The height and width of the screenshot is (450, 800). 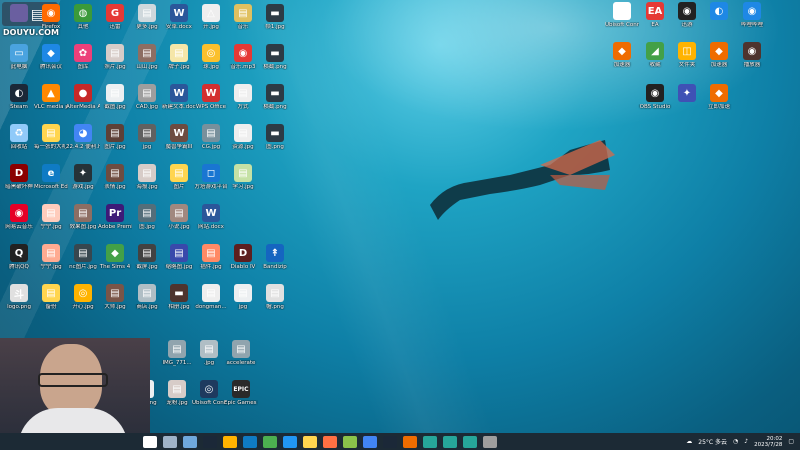 What do you see at coordinates (410, 441) in the screenshot?
I see `taskbar-app-icon` at bounding box center [410, 441].